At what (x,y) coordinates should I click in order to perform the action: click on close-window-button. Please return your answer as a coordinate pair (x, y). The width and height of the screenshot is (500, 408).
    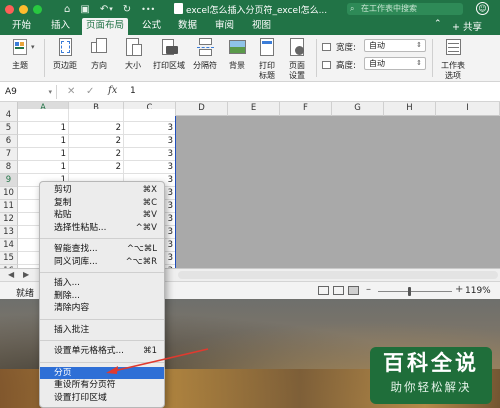
    Looking at the image, I should click on (9, 9).